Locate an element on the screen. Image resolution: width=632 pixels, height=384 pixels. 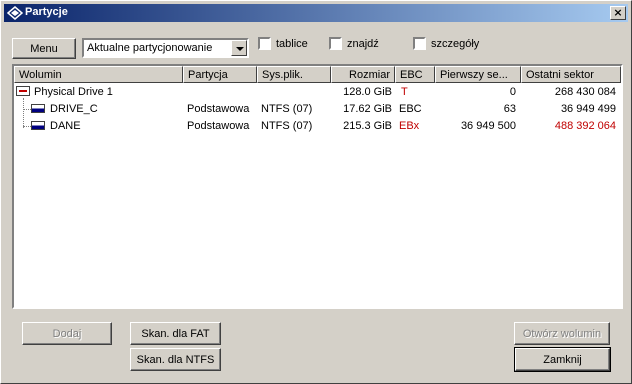
details-checkbox: szczegóły is located at coordinates (446, 43).